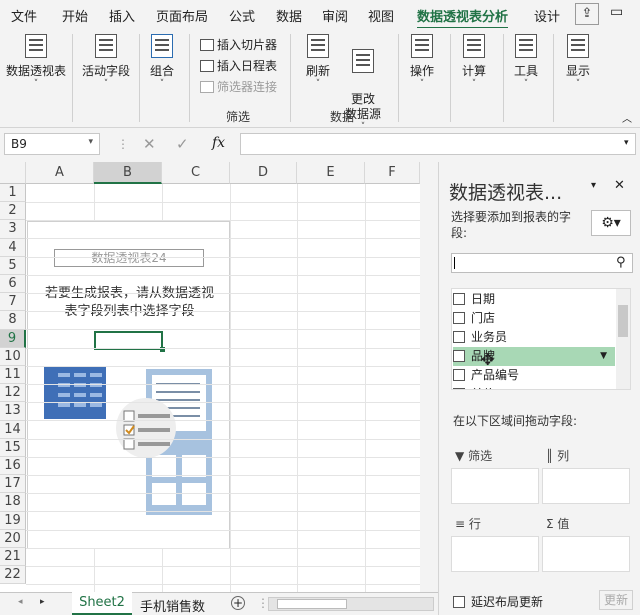 The image size is (640, 615). Describe the element at coordinates (13, 393) in the screenshot. I see `row-header: 12` at that location.